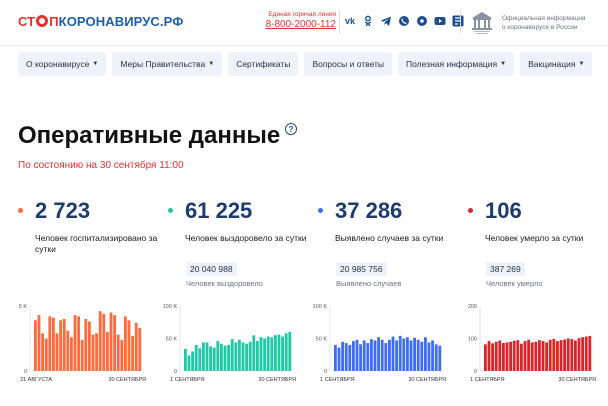 This screenshot has height=406, width=608. What do you see at coordinates (300, 24) in the screenshot?
I see `hotline-number: 8-800-2000-112` at bounding box center [300, 24].